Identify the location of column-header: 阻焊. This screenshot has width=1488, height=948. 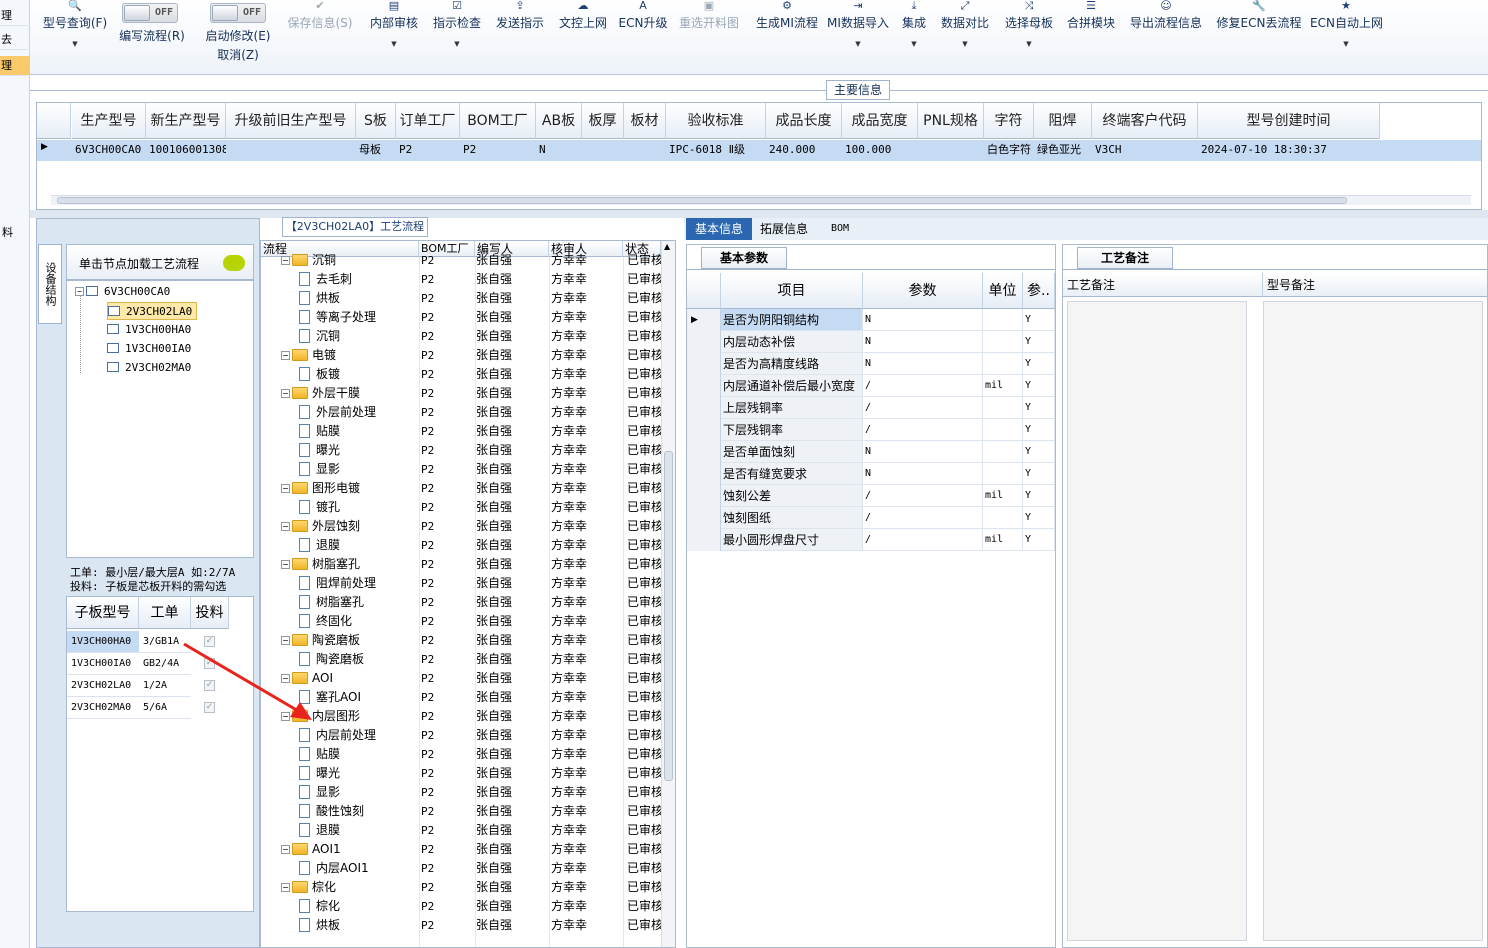
(1063, 121).